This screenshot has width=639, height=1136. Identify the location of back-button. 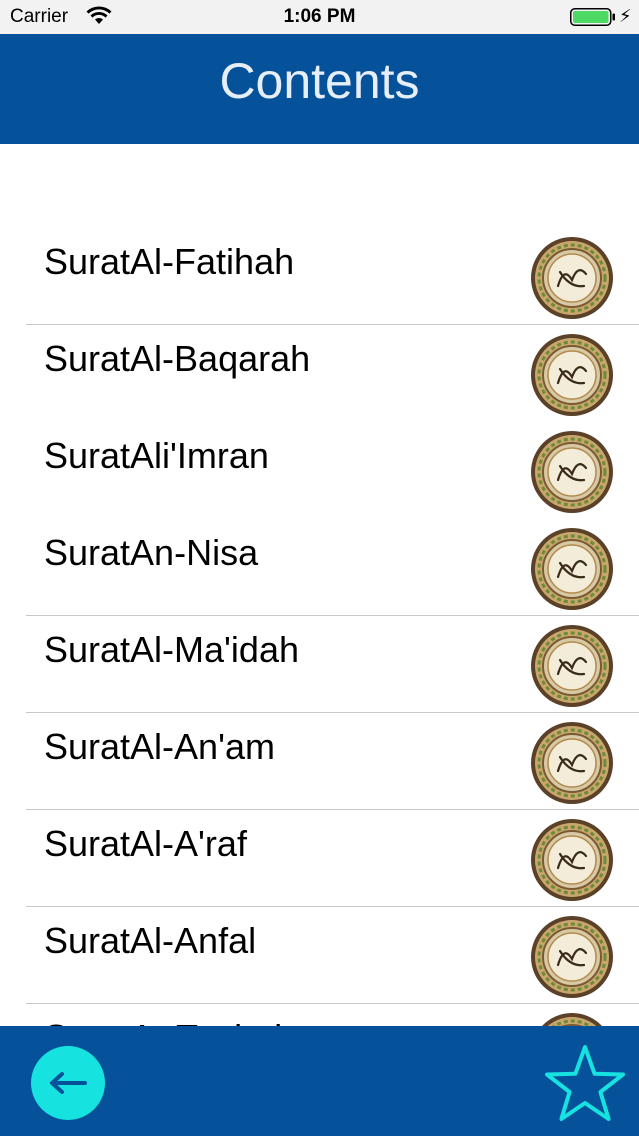
(68, 1083).